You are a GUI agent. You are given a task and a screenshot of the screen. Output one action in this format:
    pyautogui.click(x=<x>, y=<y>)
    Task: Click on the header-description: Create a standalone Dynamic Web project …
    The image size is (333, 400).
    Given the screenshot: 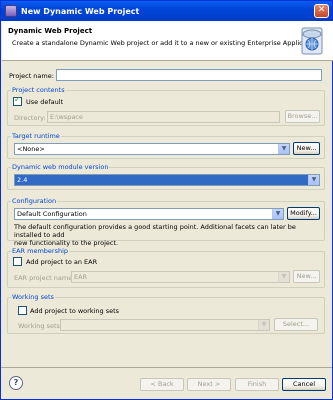 What is the action you would take?
    pyautogui.click(x=167, y=43)
    